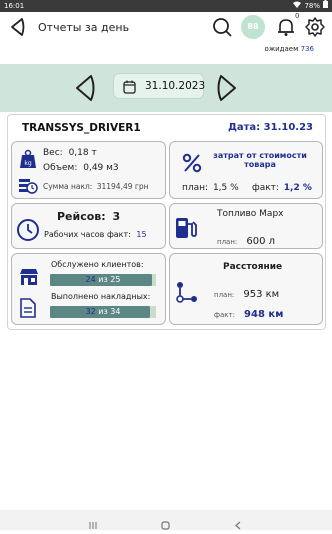 The image size is (332, 534). What do you see at coordinates (141, 234) in the screenshot?
I see `hours-value: 15` at bounding box center [141, 234].